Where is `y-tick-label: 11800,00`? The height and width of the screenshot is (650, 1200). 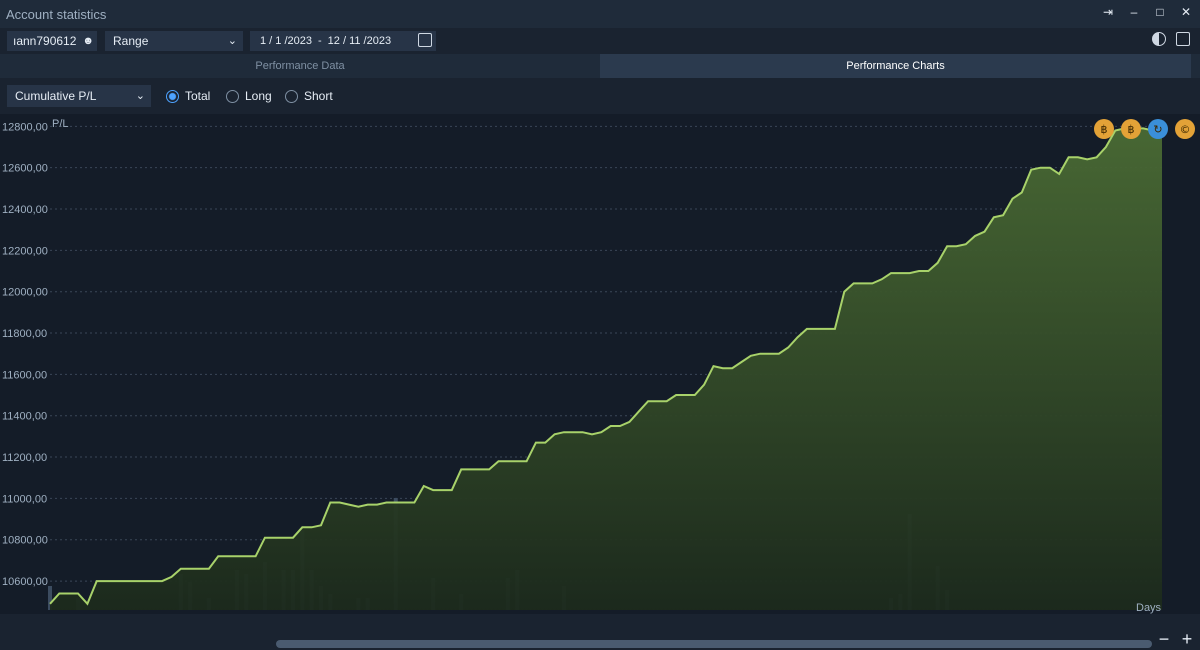
y-tick-label: 11800,00 is located at coordinates (24, 334).